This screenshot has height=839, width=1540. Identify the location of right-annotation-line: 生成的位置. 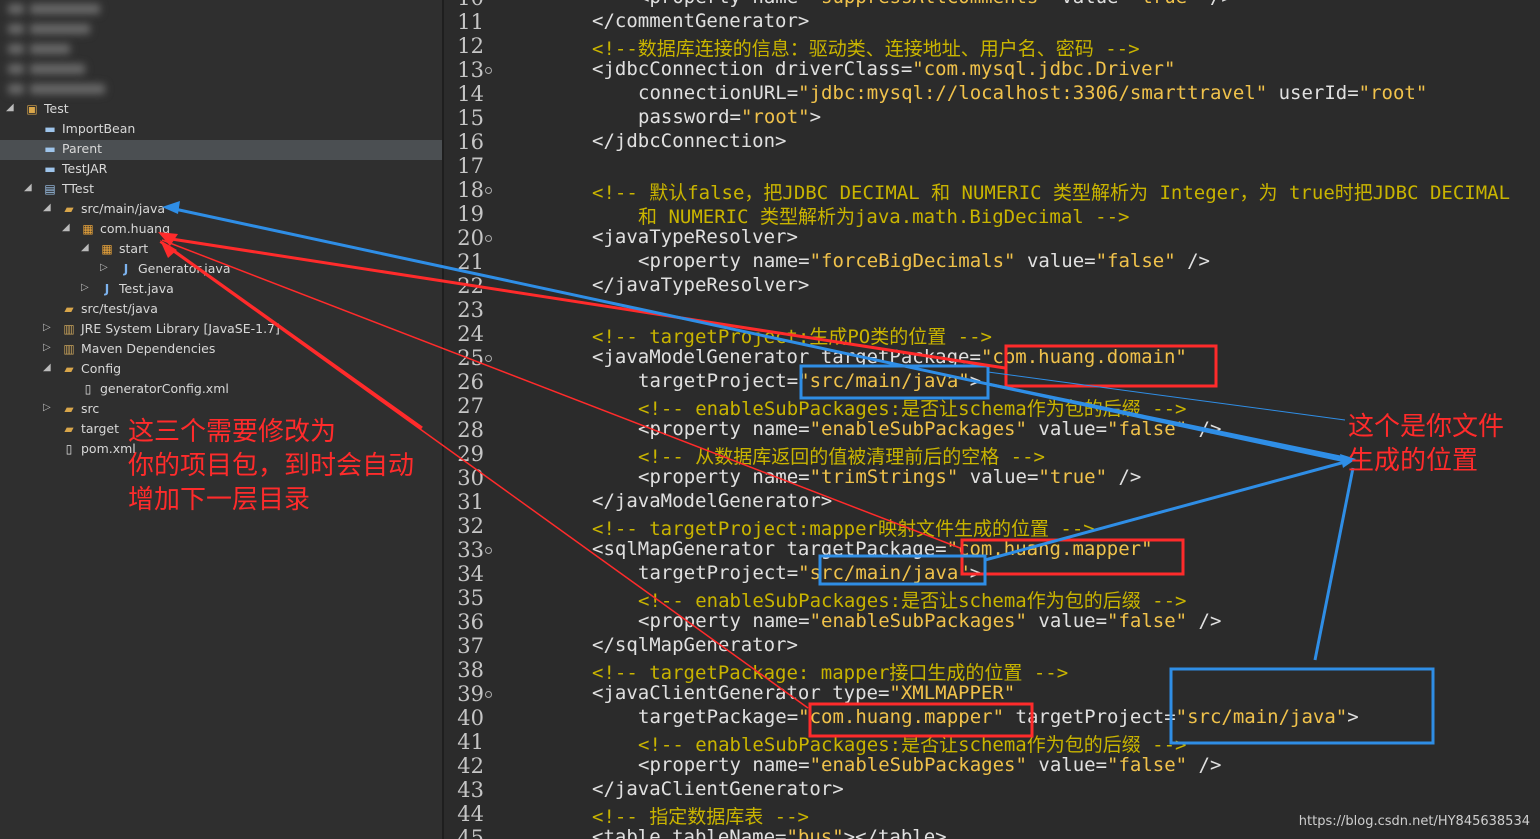
(1413, 461).